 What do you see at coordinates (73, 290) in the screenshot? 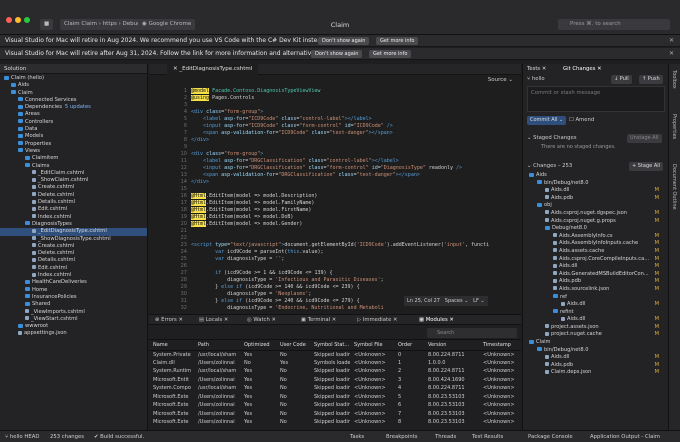
I see `solution-item: Home` at bounding box center [73, 290].